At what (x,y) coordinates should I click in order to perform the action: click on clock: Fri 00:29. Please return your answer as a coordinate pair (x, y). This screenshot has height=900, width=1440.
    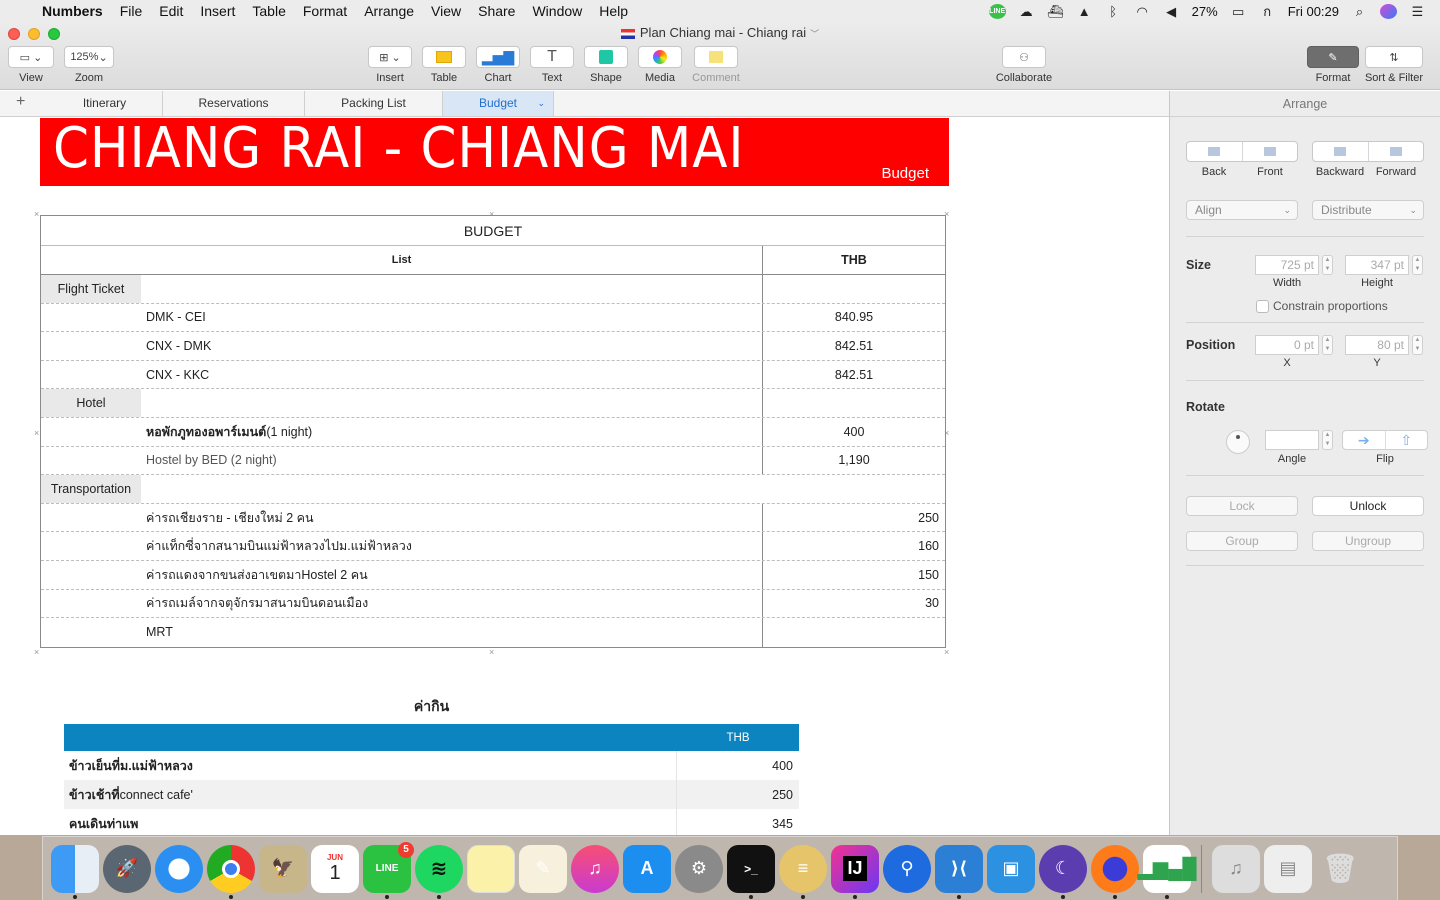
    Looking at the image, I should click on (1313, 11).